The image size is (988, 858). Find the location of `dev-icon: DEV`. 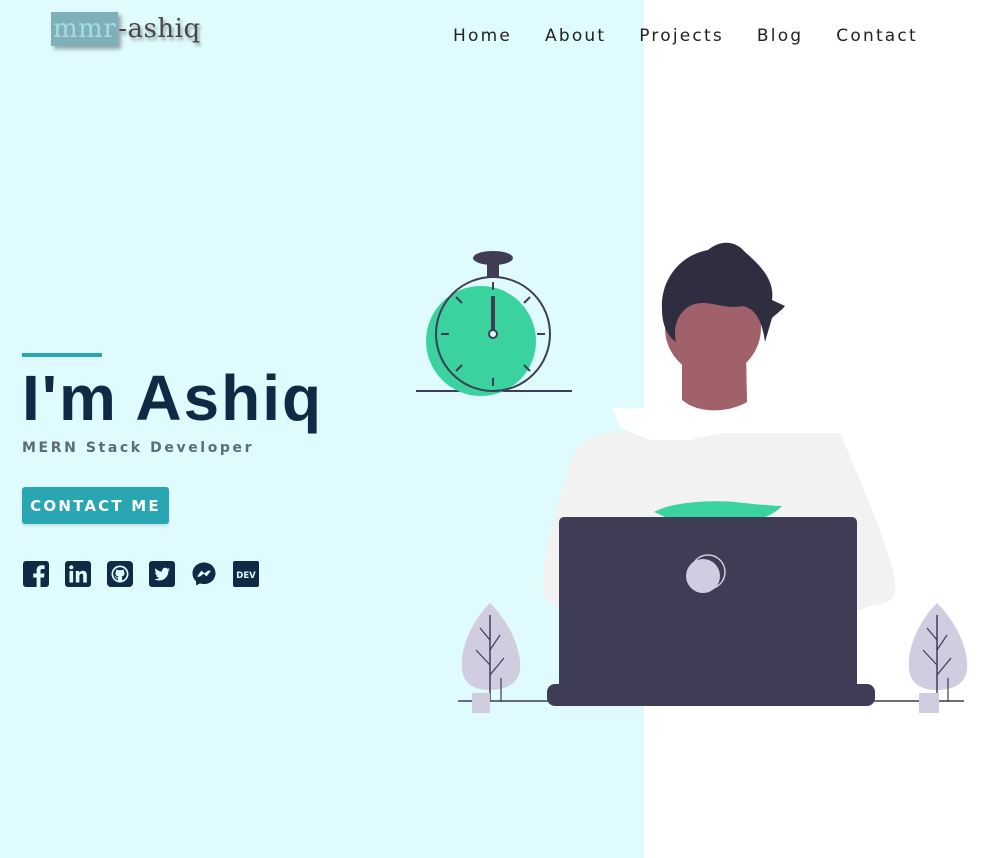

dev-icon: DEV is located at coordinates (246, 574).